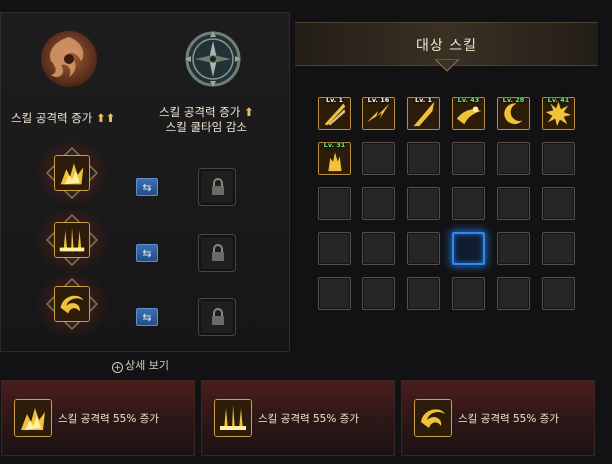  Describe the element at coordinates (147, 187) in the screenshot. I see `swap-button-1: ⇆` at that location.